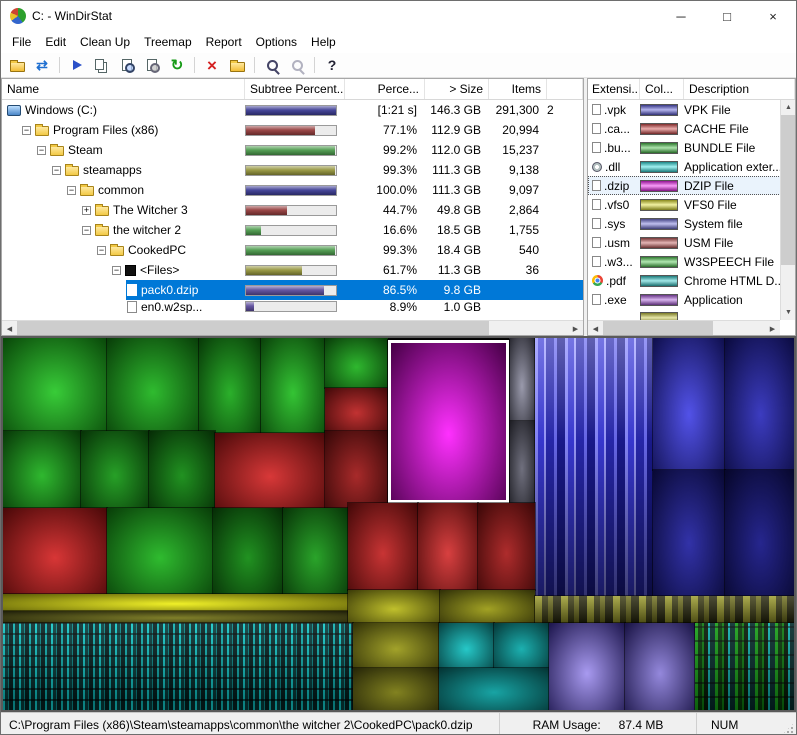 This screenshot has height=735, width=797. I want to click on column-header-description: Description, so click(739, 89).